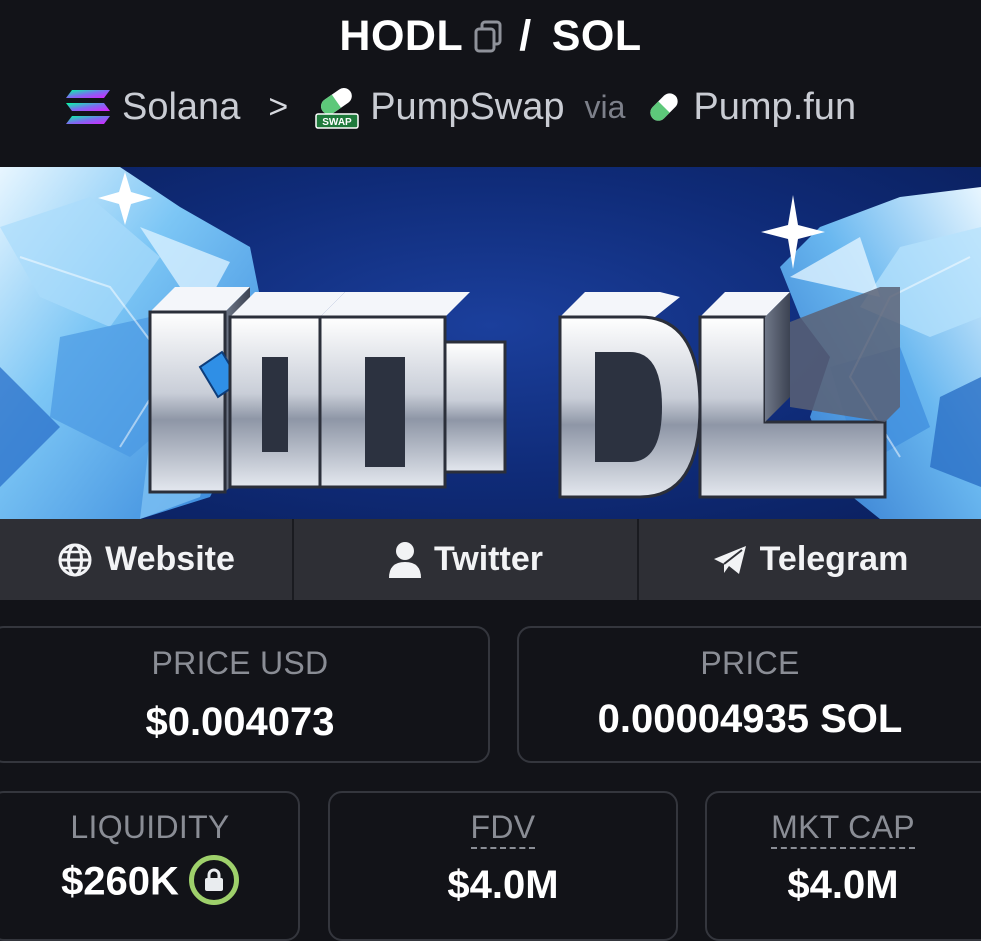  What do you see at coordinates (750, 719) in the screenshot?
I see `price-value: 0.00004935 SOL` at bounding box center [750, 719].